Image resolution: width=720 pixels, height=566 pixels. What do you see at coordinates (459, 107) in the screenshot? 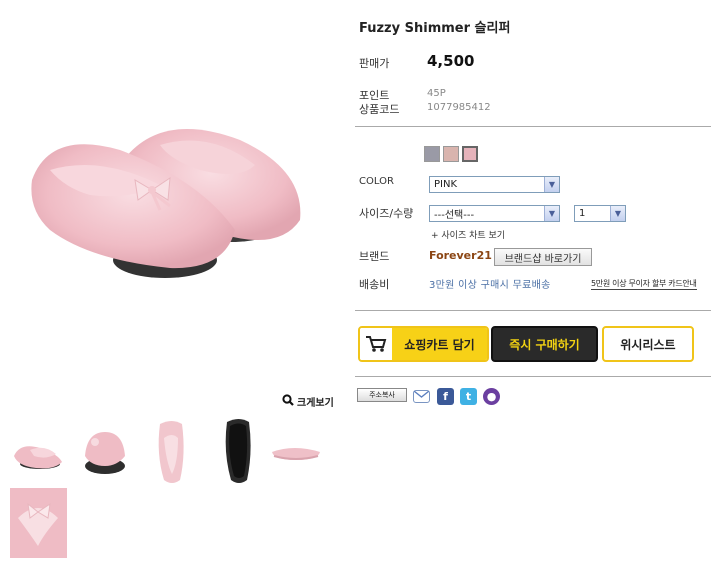
I see `product-code-value: 1077985412` at bounding box center [459, 107].